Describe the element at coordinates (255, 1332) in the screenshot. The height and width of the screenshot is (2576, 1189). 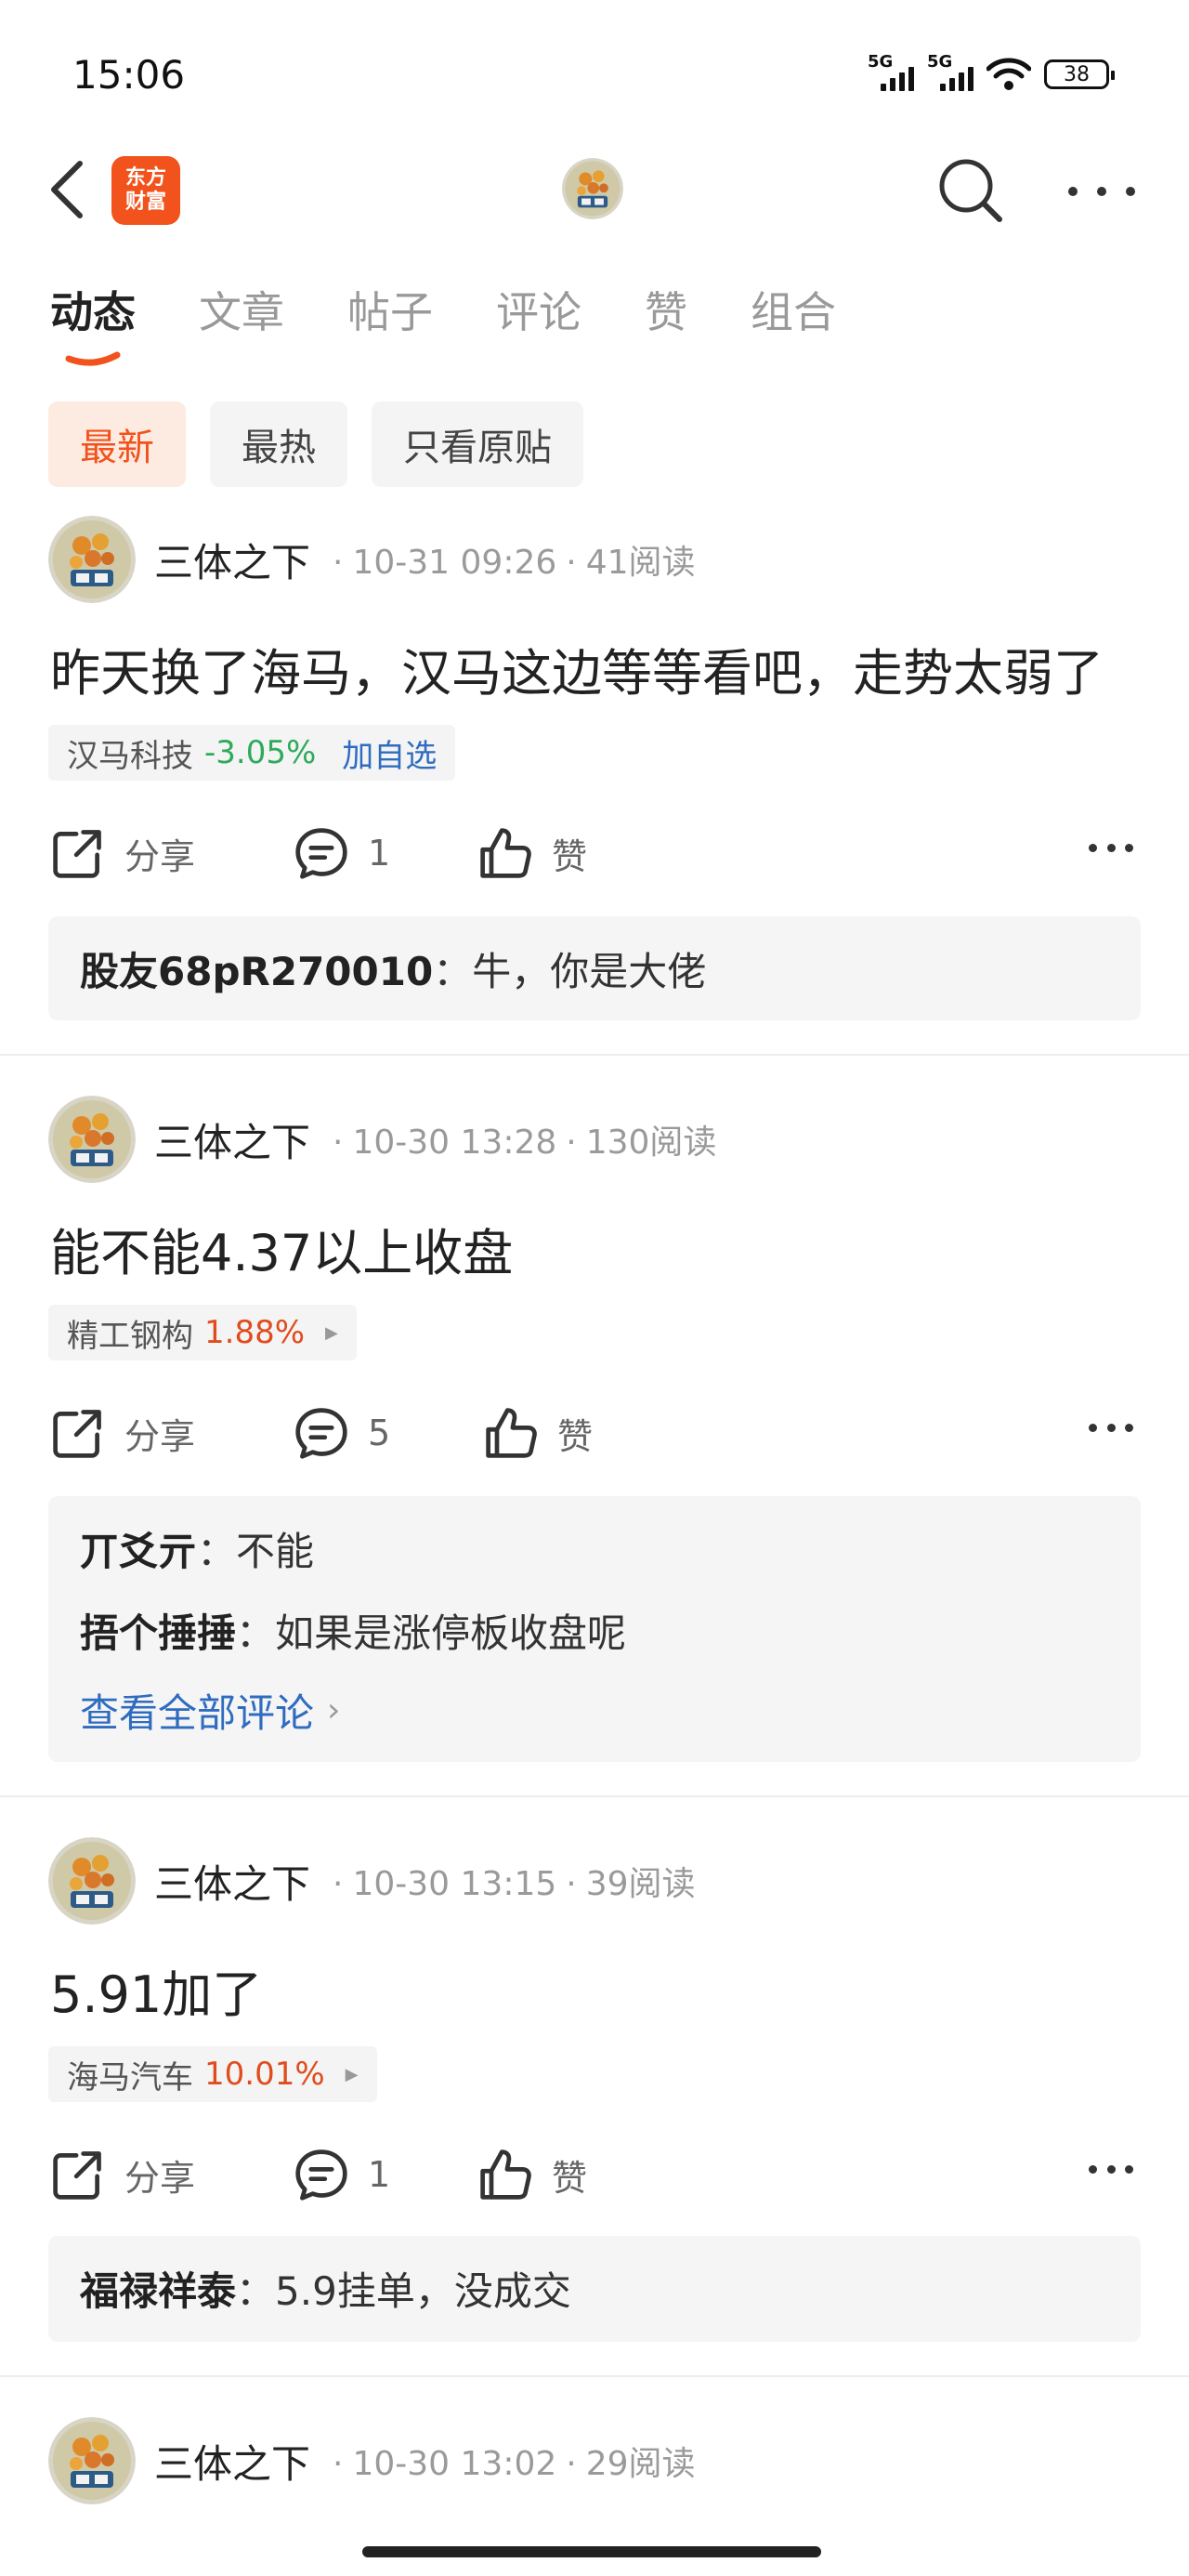
I see `stock-change: 1.88%` at that location.